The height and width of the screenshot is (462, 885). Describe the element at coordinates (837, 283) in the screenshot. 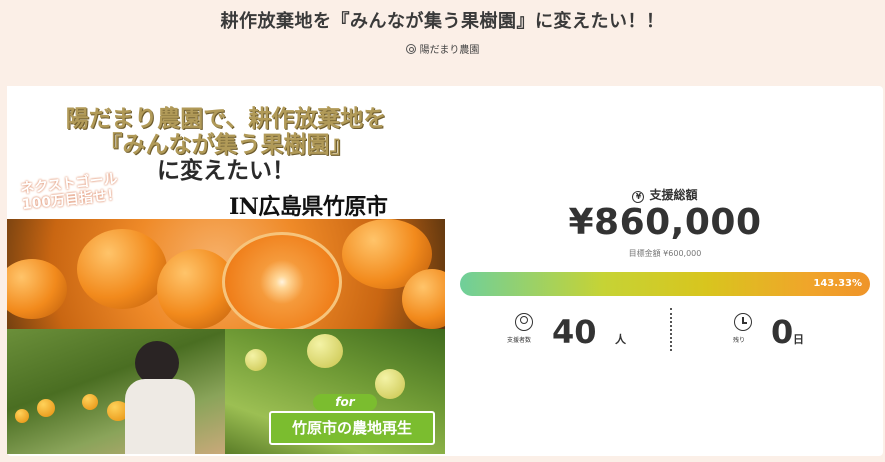

I see `progress-percent: 143.33%` at that location.